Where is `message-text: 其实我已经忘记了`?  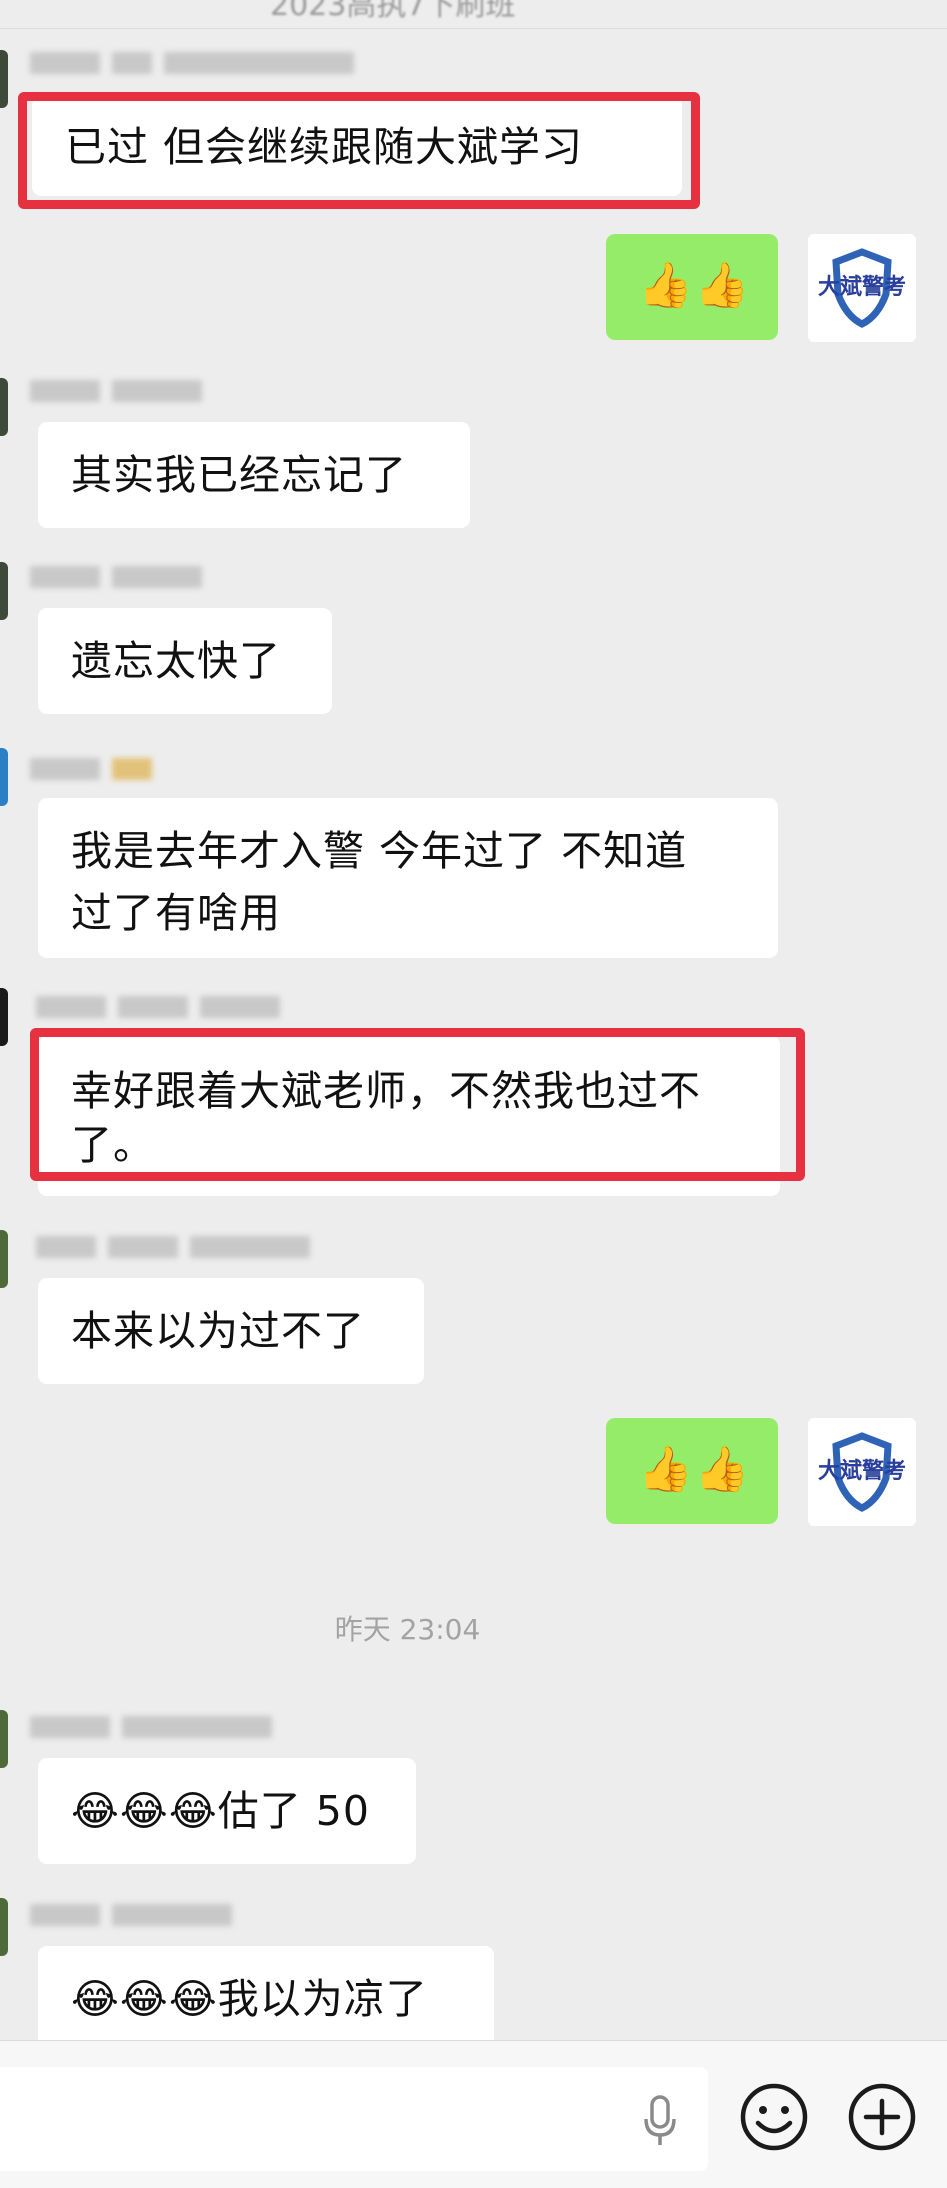 message-text: 其实我已经忘记了 is located at coordinates (239, 475).